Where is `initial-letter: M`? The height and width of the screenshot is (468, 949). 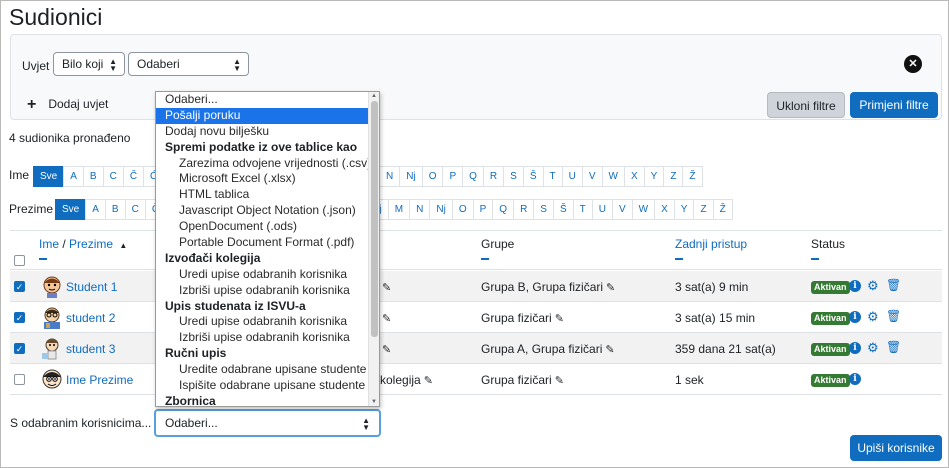
initial-letter: M is located at coordinates (399, 209).